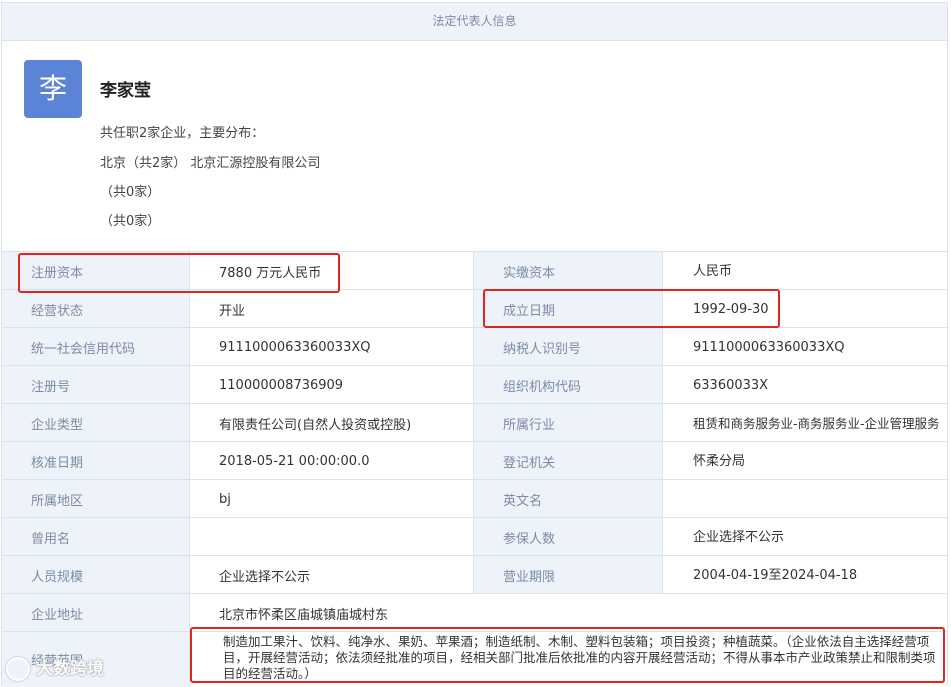  What do you see at coordinates (18, 669) in the screenshot?
I see `watermark-logo-icon` at bounding box center [18, 669].